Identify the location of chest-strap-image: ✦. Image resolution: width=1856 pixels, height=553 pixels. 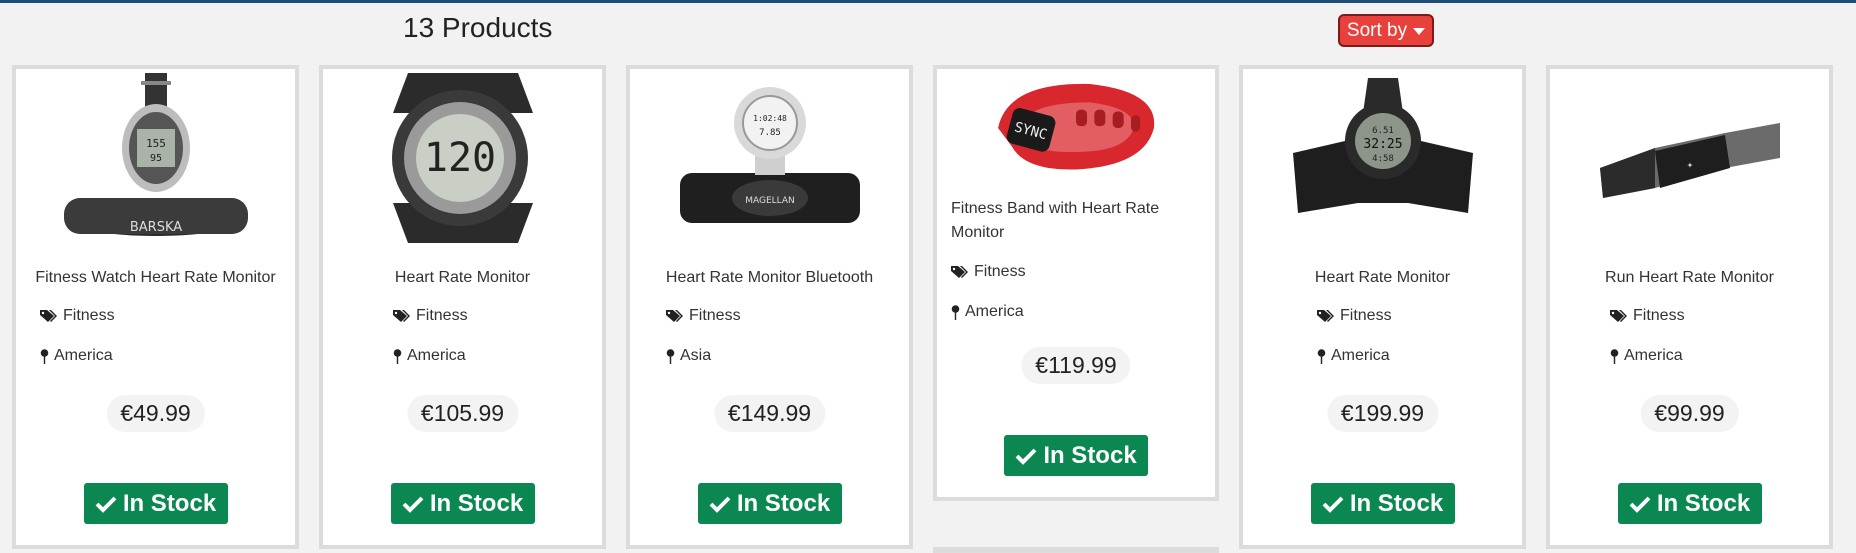
(1689, 160).